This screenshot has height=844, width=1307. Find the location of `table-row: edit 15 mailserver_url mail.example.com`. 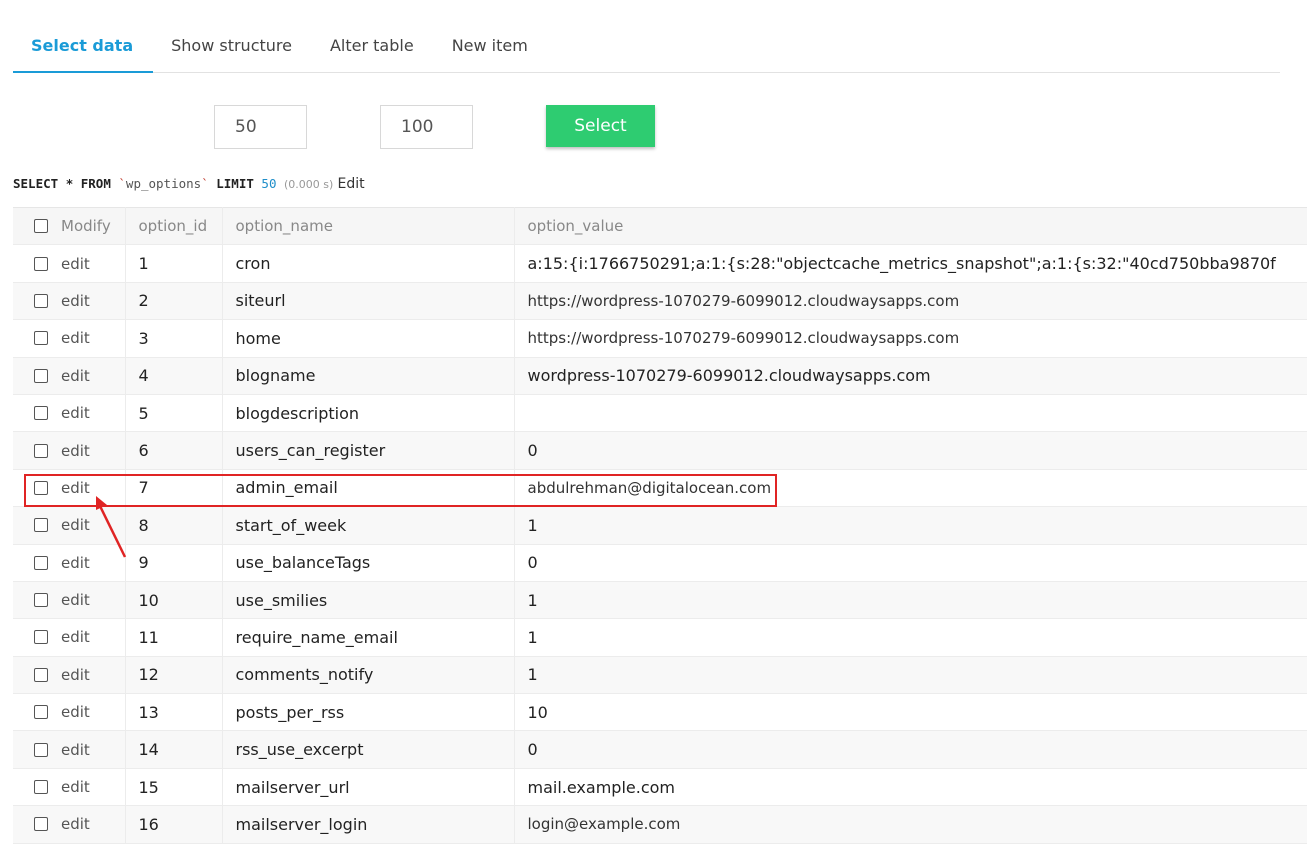

table-row: edit 15 mailserver_url mail.example.com is located at coordinates (660, 787).